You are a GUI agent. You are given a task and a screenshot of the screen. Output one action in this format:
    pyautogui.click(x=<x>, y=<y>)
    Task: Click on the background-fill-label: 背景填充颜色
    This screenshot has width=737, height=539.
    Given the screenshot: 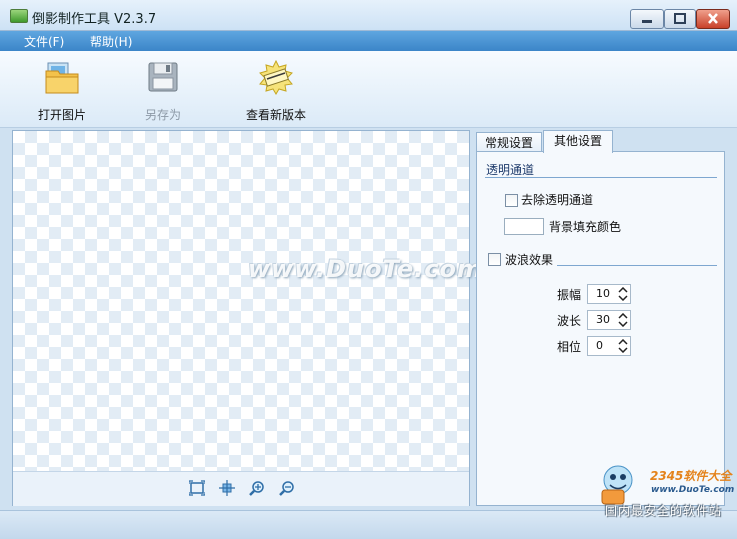 What is the action you would take?
    pyautogui.click(x=585, y=227)
    